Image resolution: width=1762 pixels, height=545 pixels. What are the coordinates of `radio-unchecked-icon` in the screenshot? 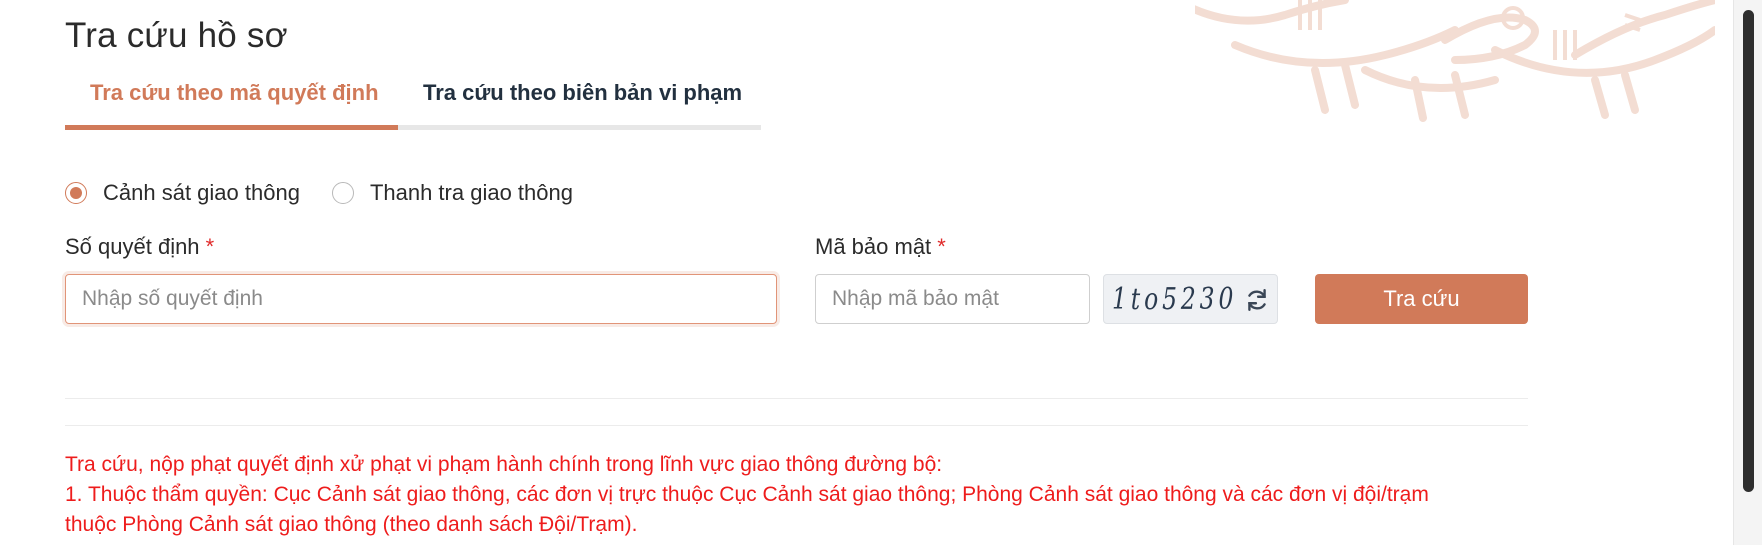 It's located at (342, 193).